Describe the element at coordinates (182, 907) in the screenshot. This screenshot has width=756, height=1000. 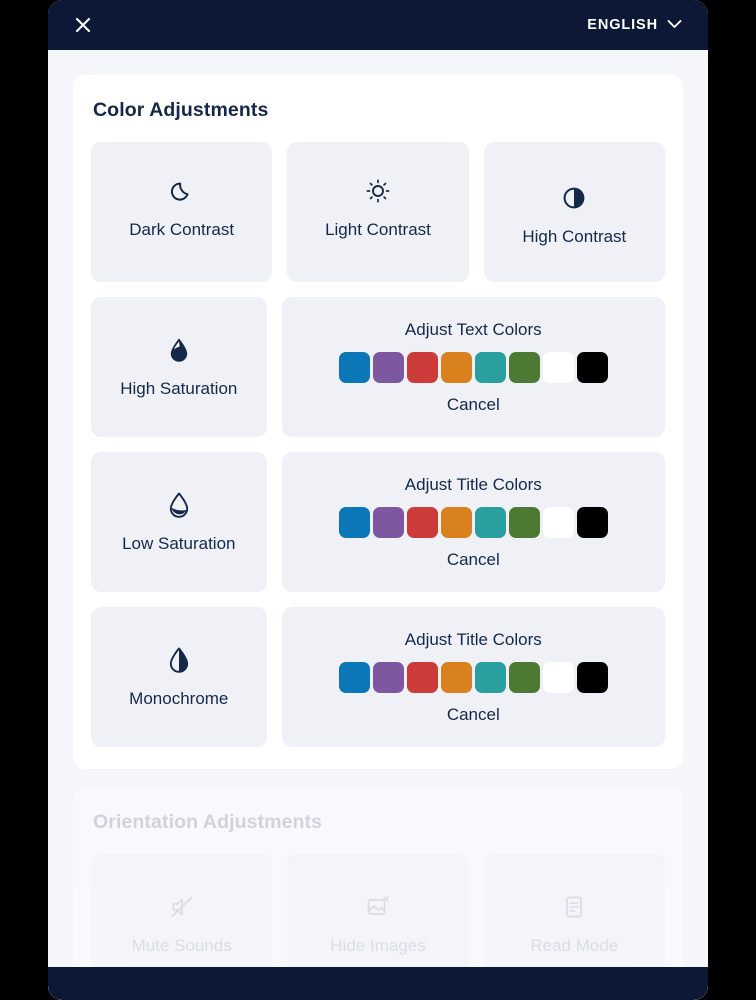
I see `mute-sound-icon` at that location.